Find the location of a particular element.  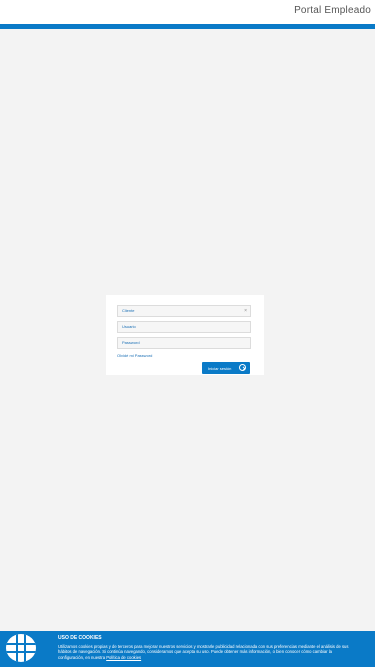

forgot-password-link: Olvidé mi Password is located at coordinates (134, 355).